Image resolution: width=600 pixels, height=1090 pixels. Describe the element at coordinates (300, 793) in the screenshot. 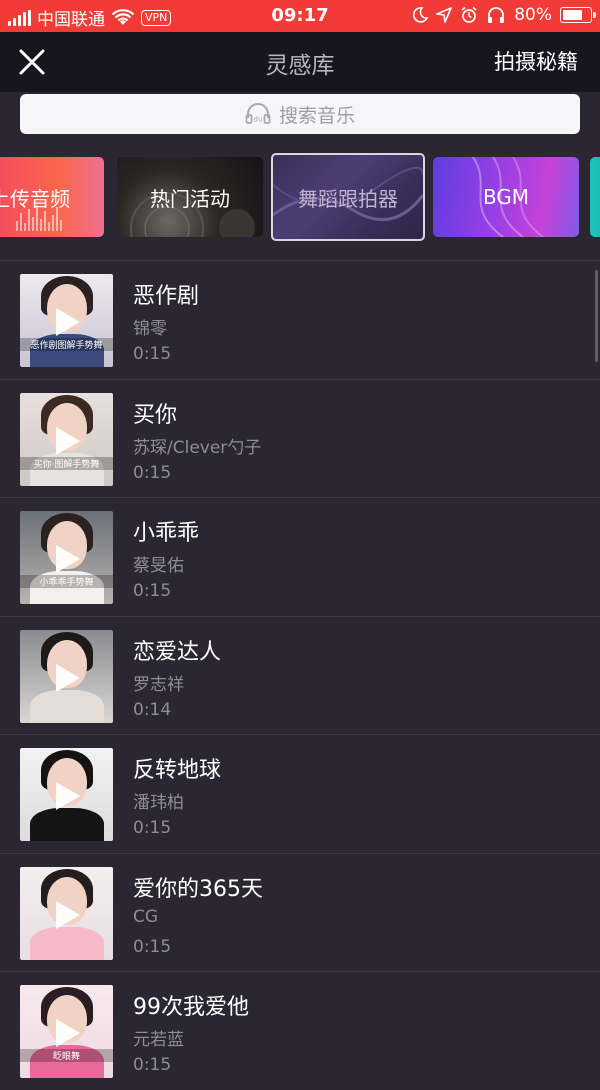

I see `list-item: 反转地球 潘玮柏 0:15` at that location.